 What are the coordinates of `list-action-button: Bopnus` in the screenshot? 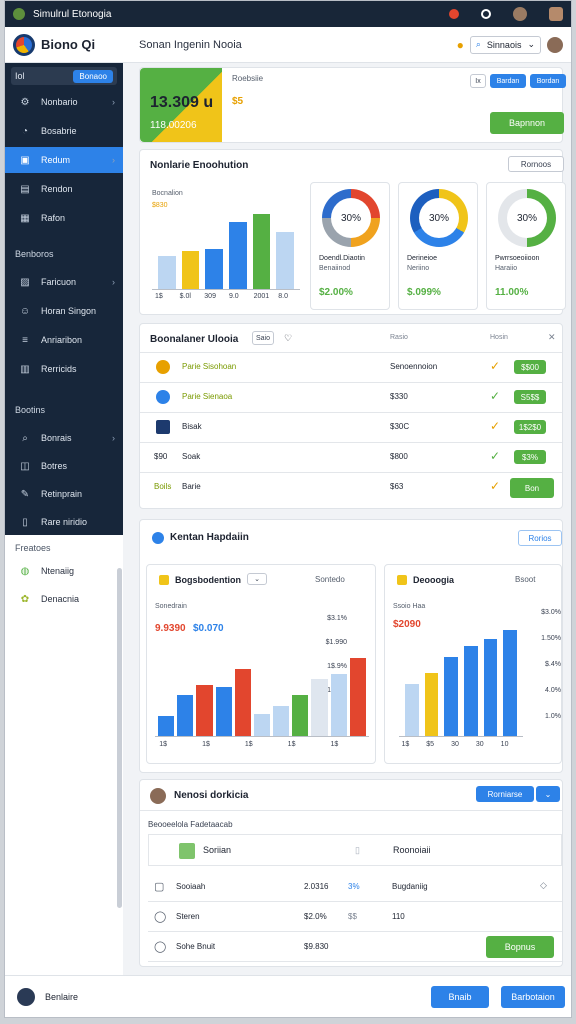 It's located at (520, 947).